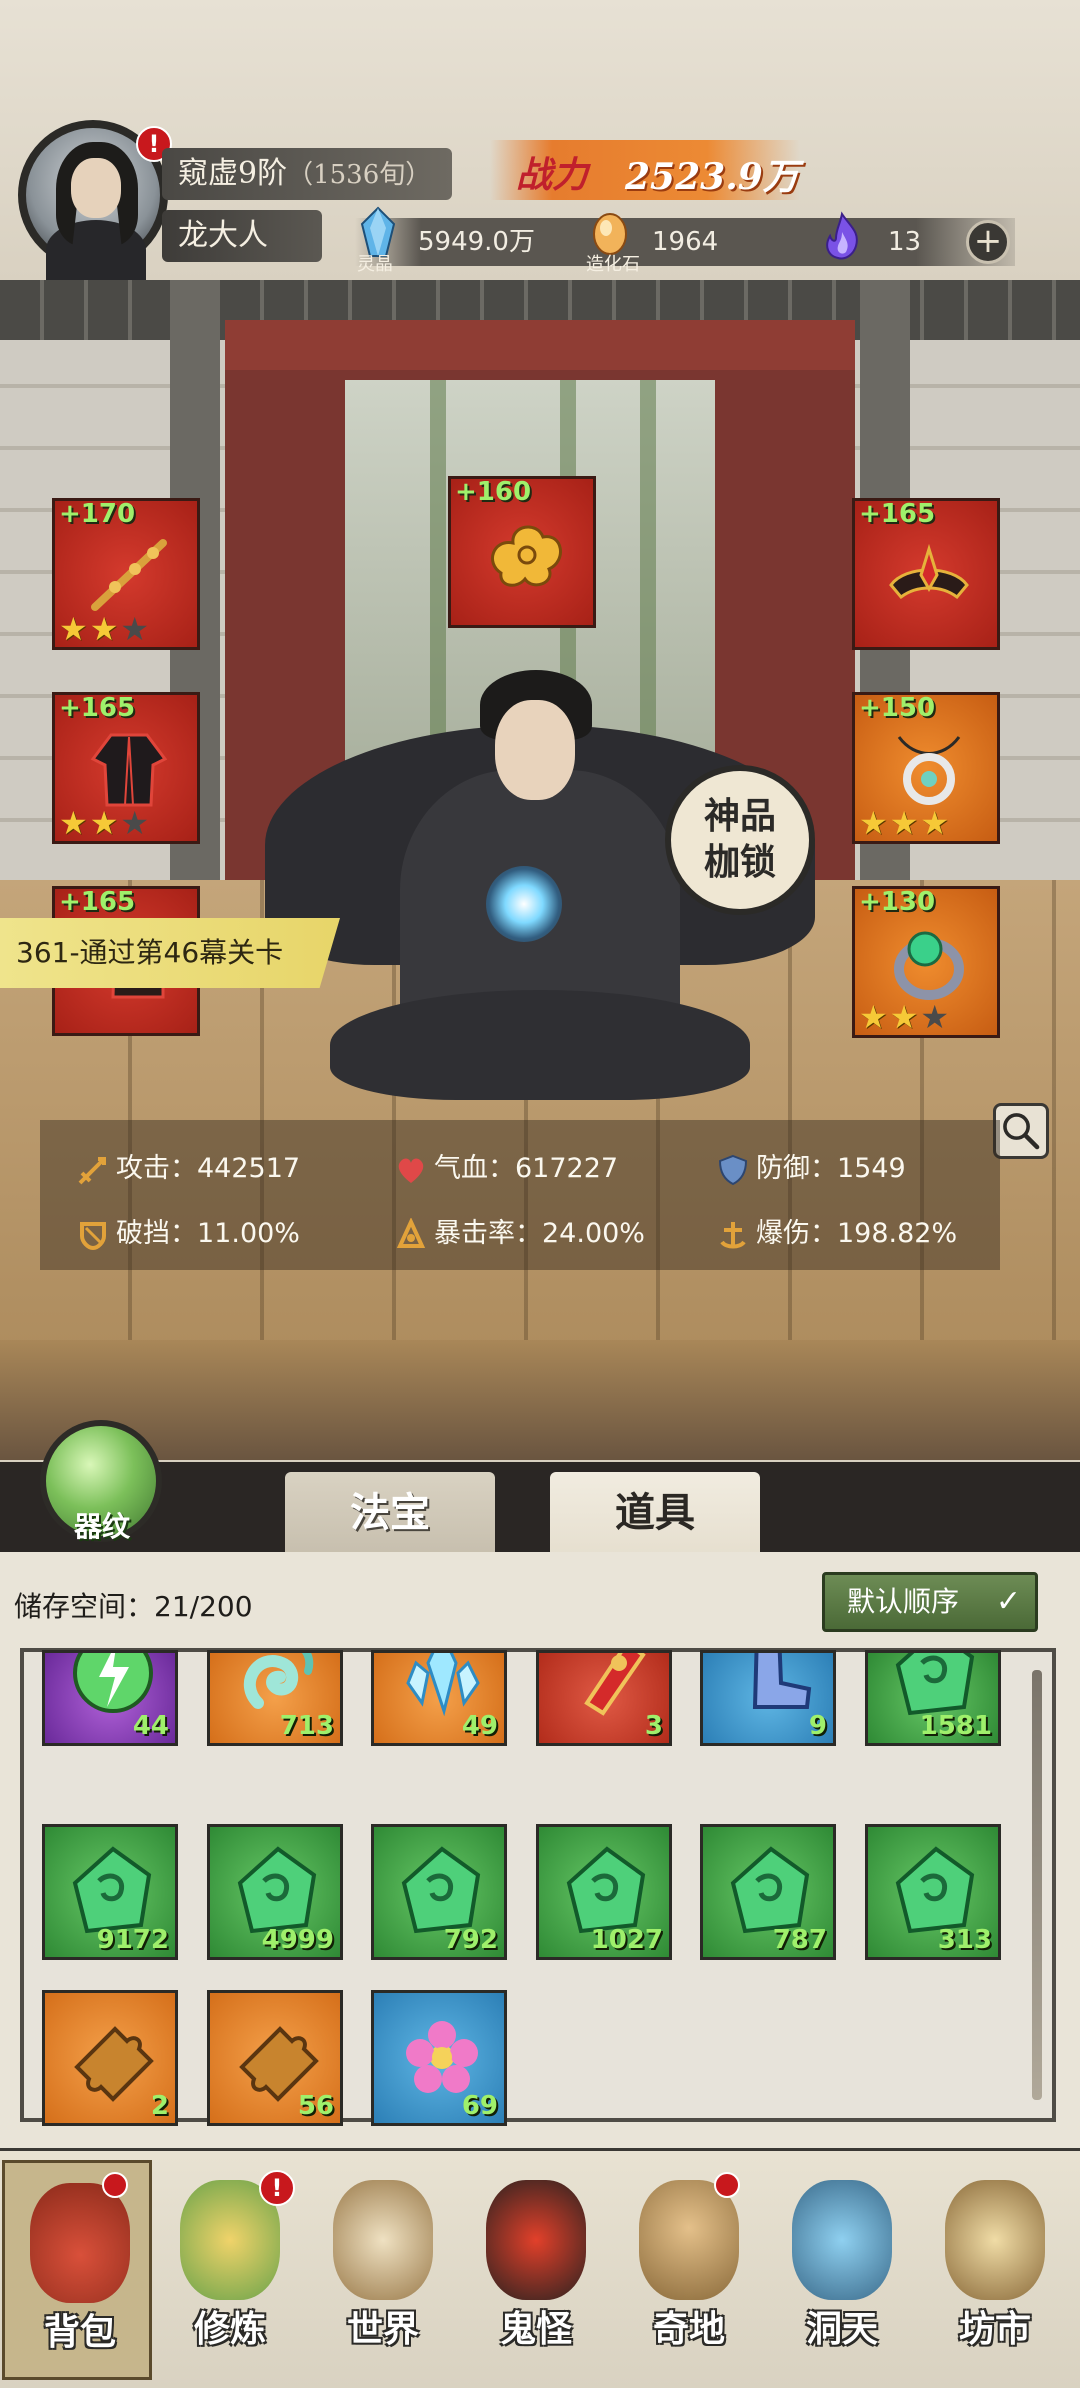 This screenshot has height=2388, width=1080. Describe the element at coordinates (156, 1233) in the screenshot. I see `stat-label: 破挡：` at that location.